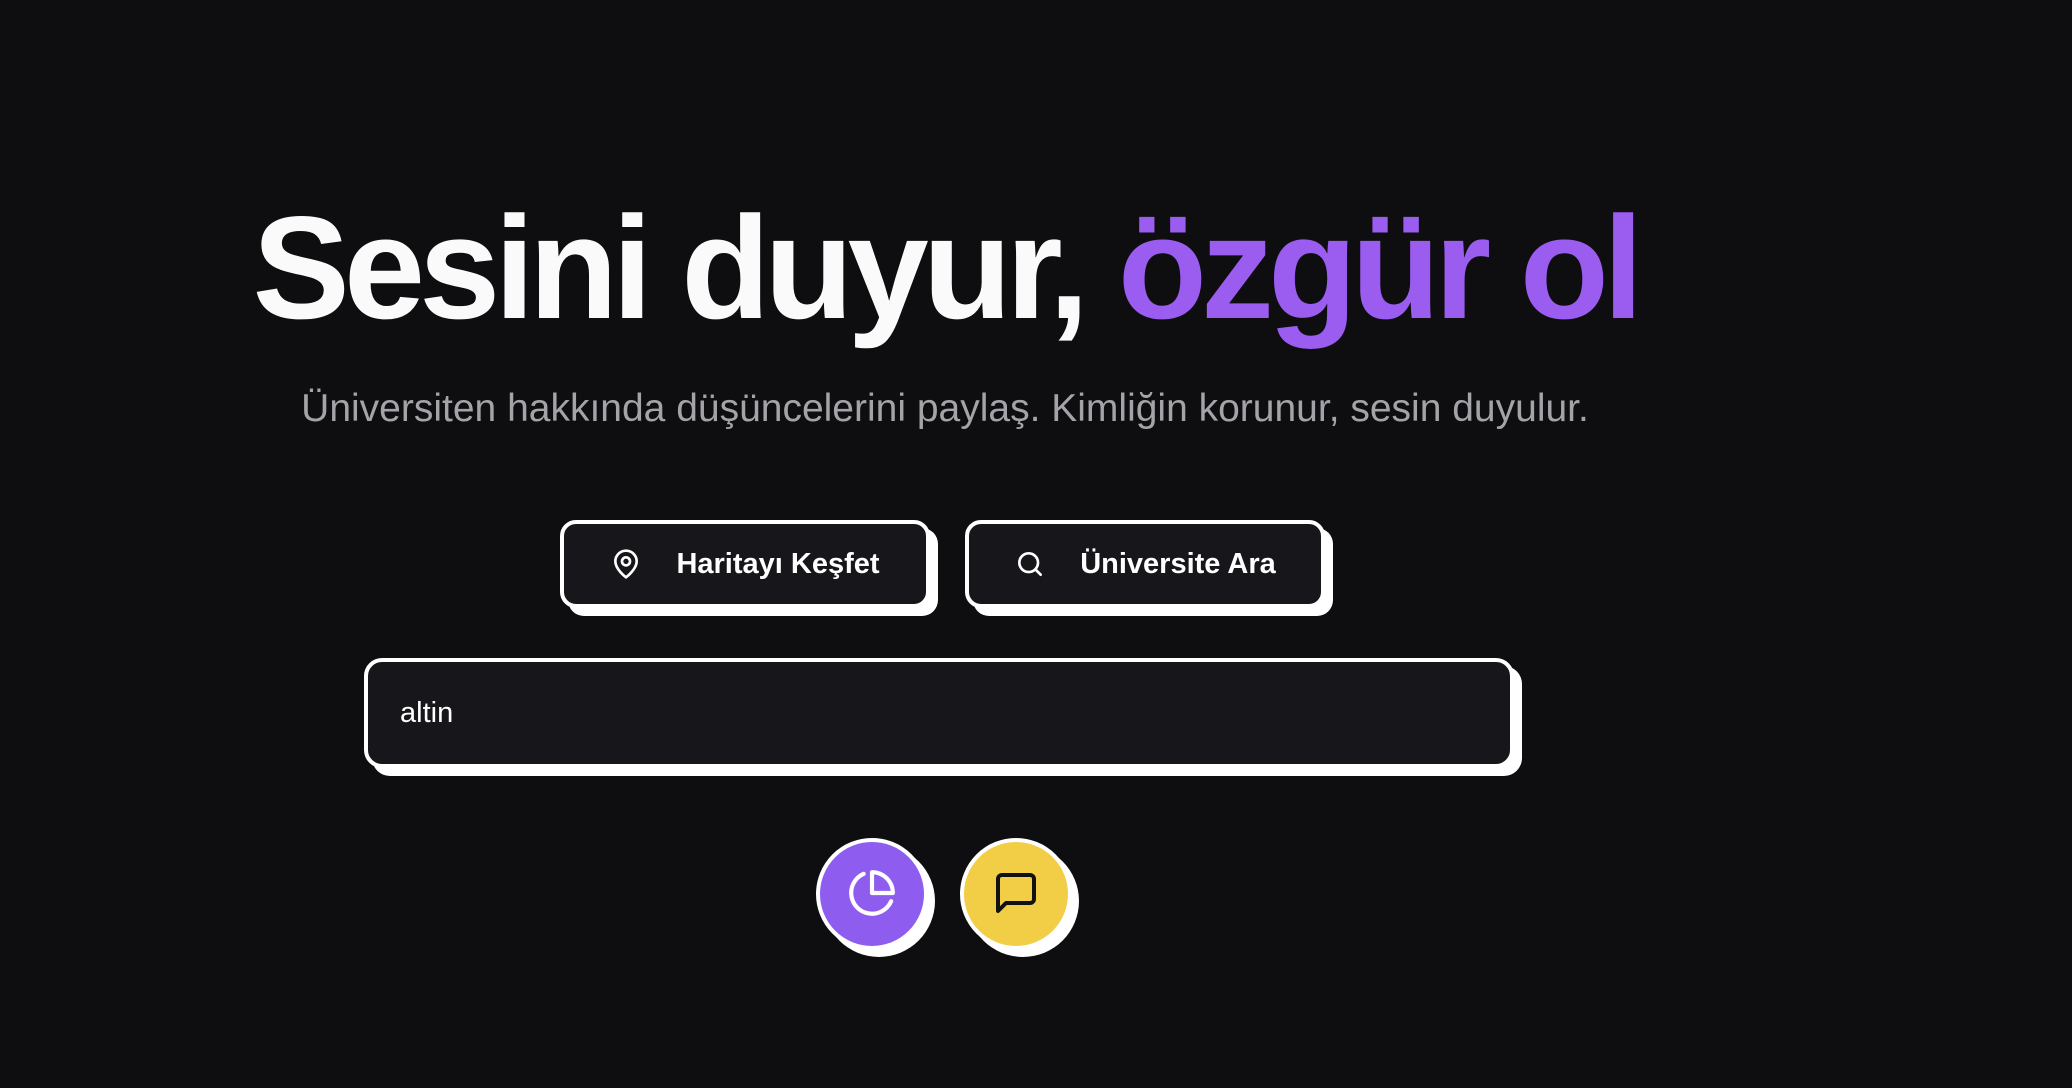 This screenshot has height=1088, width=2072. I want to click on search-box, so click(939, 713).